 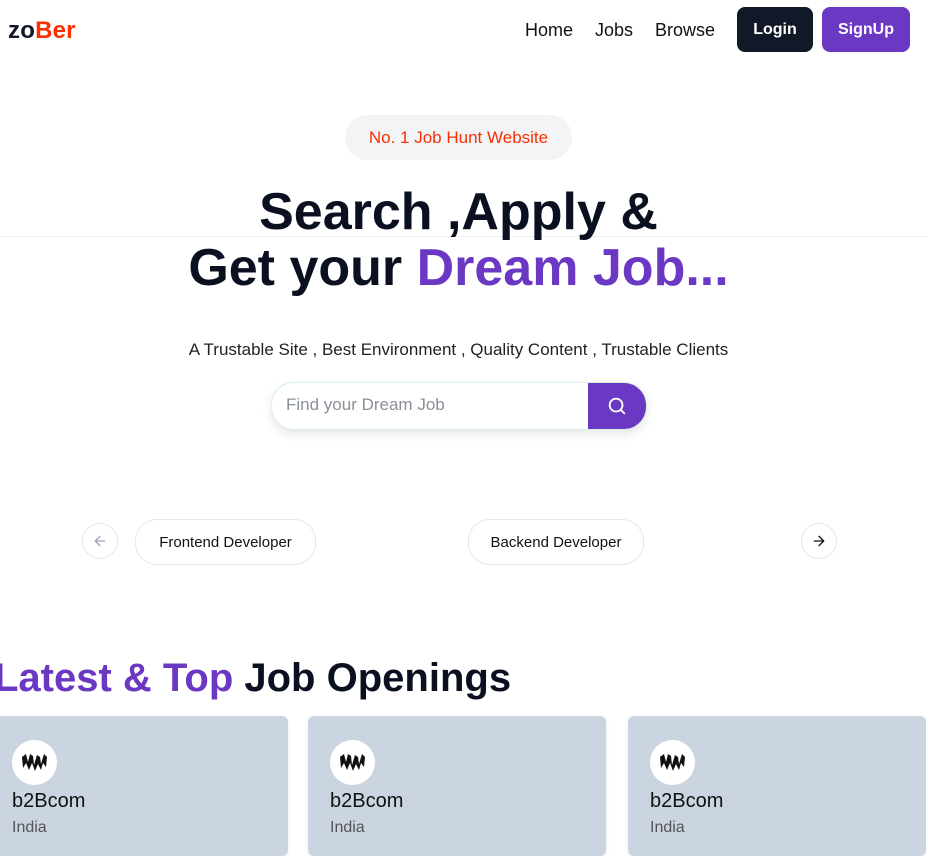 What do you see at coordinates (55, 30) in the screenshot?
I see `brand-logo-part2: Ber` at bounding box center [55, 30].